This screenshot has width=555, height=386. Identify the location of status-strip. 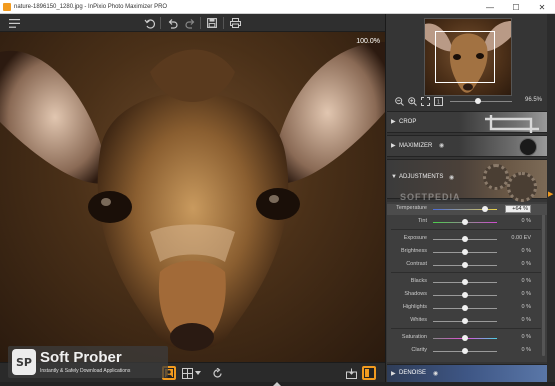
(277, 384).